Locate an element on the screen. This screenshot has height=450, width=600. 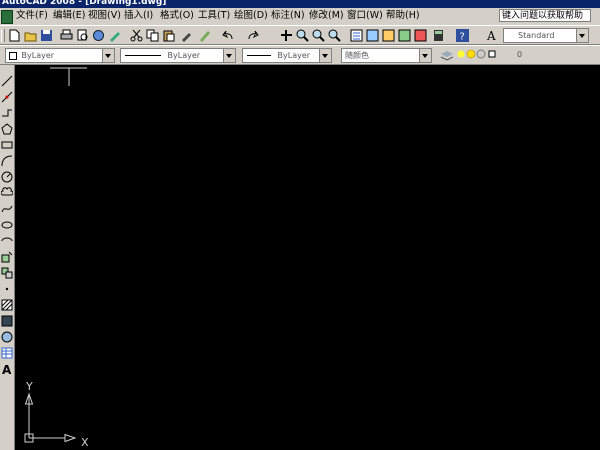
standard-toolbar: ? A Standard is located at coordinates (300, 35).